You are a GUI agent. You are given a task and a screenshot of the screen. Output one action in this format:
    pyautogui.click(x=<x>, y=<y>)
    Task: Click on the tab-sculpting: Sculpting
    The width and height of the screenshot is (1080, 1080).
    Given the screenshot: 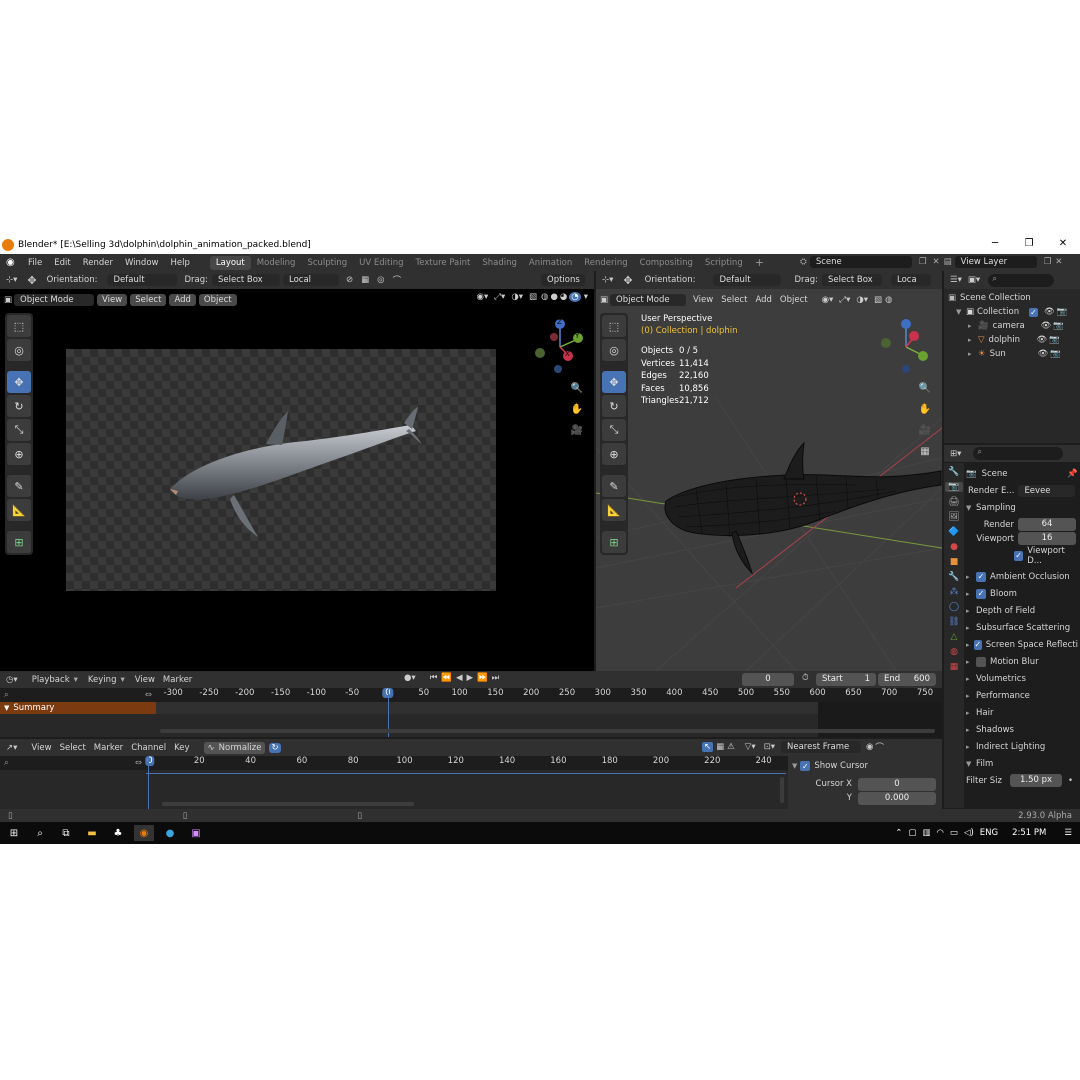 What is the action you would take?
    pyautogui.click(x=327, y=263)
    